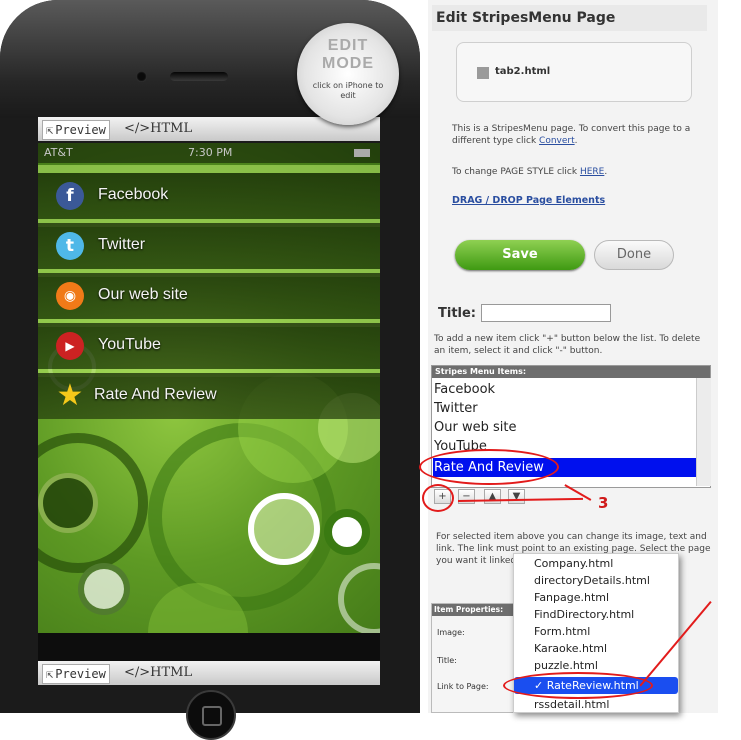 The image size is (741, 740). Describe the element at coordinates (70, 296) in the screenshot. I see `rss-icon: ◉` at that location.